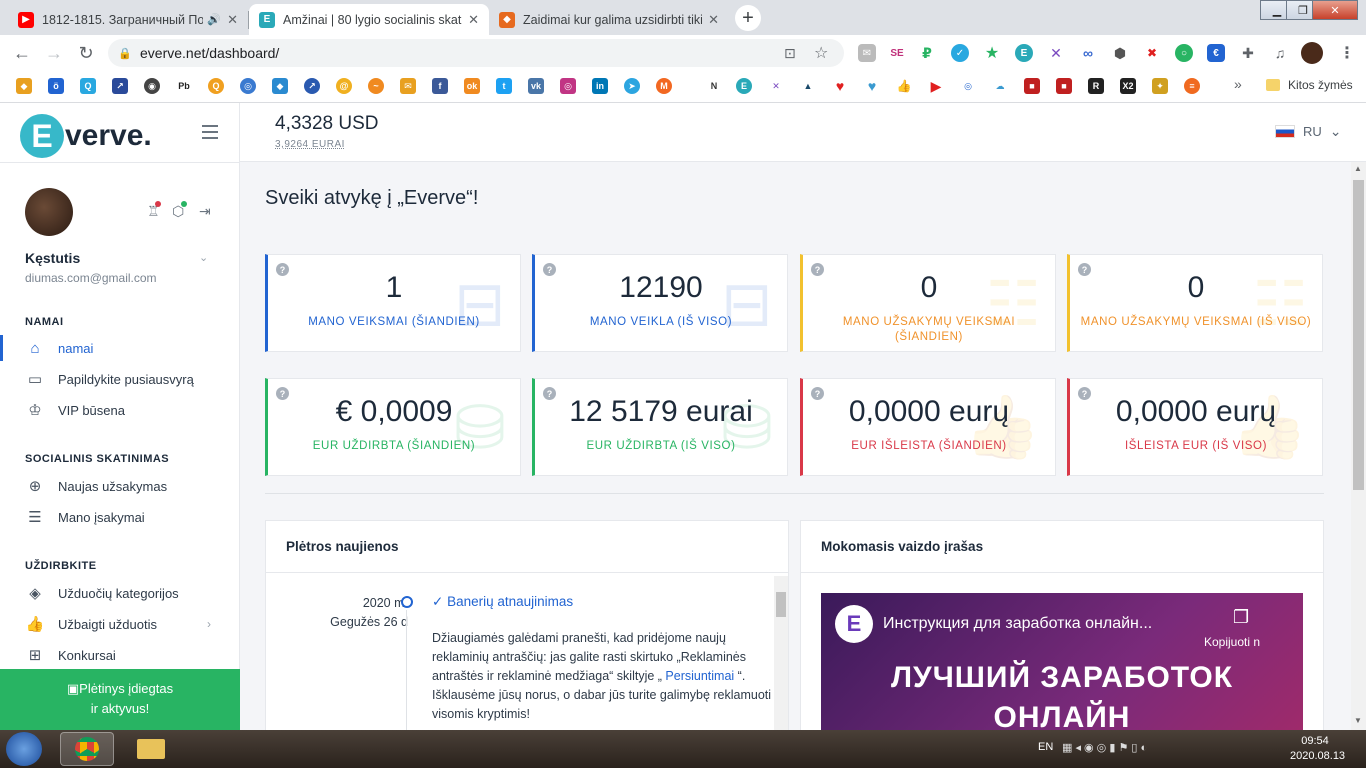  I want to click on bookmark-icon: ▲, so click(808, 86).